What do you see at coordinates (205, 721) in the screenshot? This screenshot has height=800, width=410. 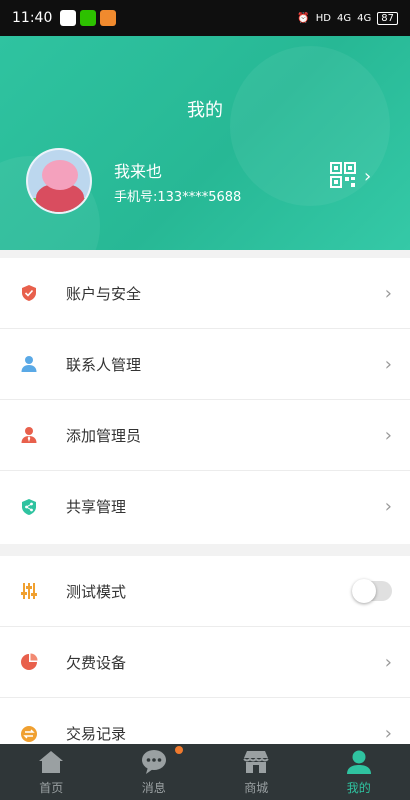 I see `menu-item-transactions: 交易记录 ›` at bounding box center [205, 721].